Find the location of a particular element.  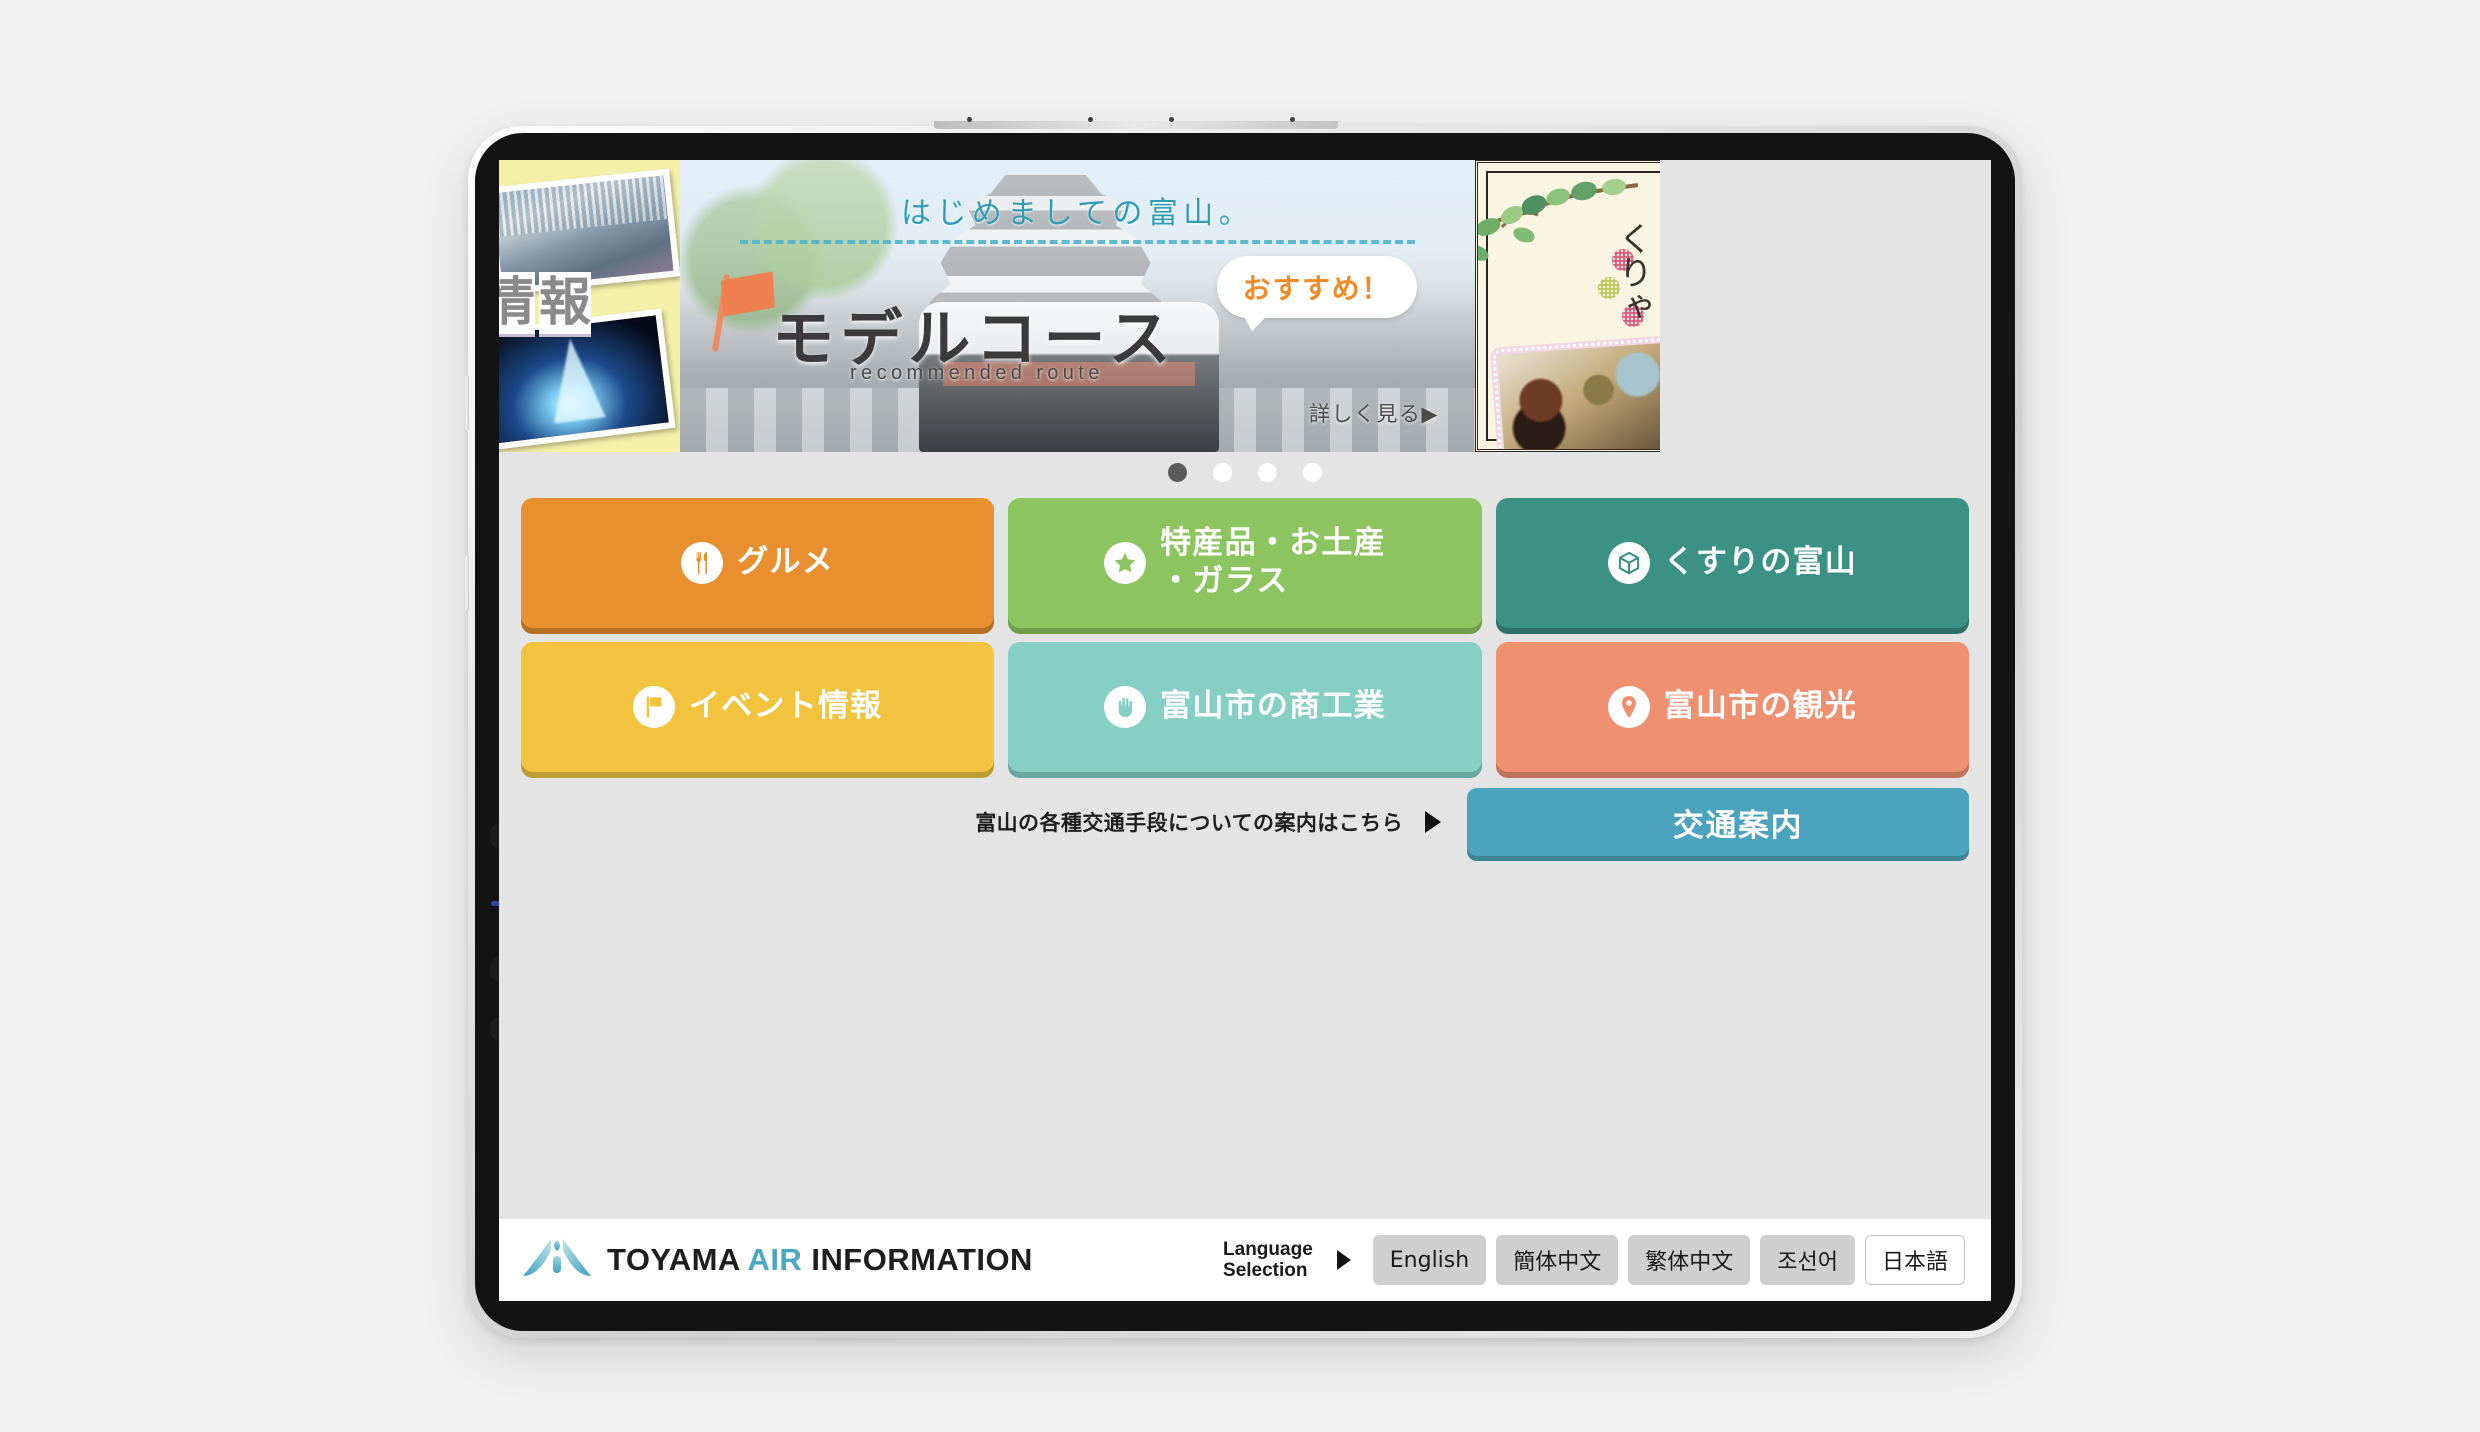

menu-tile-medicine-toyama: くすりの富山 is located at coordinates (1732, 563).